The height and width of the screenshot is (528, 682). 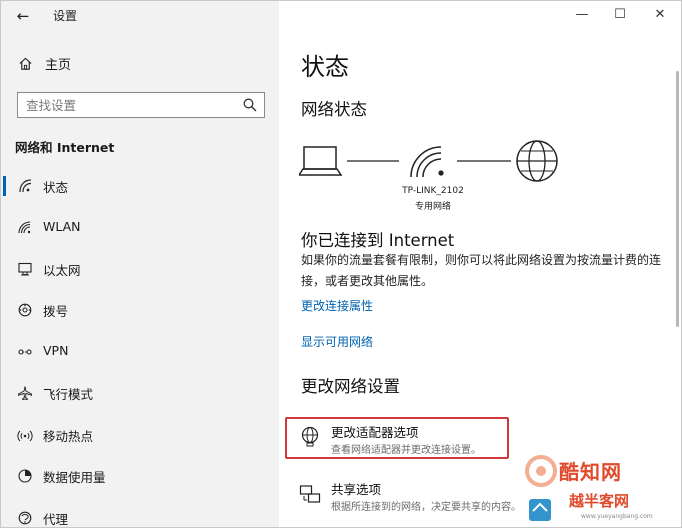 I want to click on network-status-heading: 网络状态, so click(x=334, y=109).